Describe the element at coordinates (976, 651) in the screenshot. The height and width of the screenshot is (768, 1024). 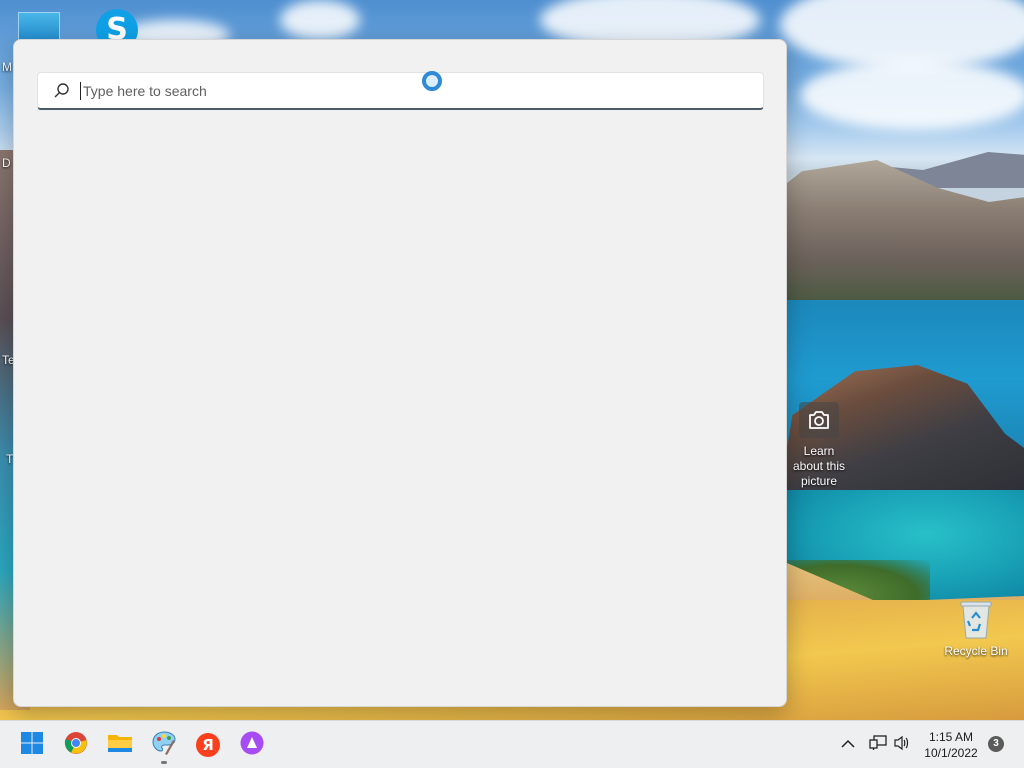
I see `recycle-bin-label: Recycle Bin` at that location.